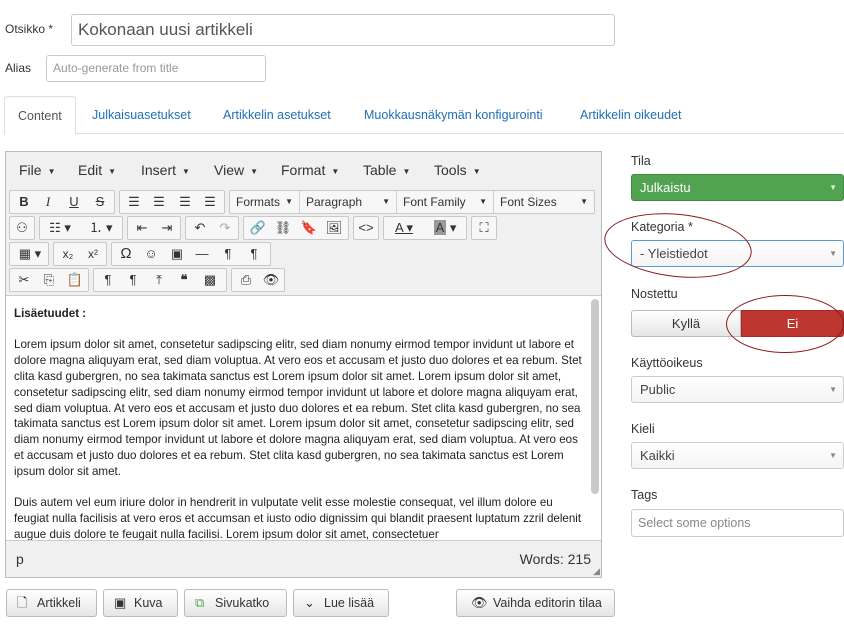 This screenshot has width=844, height=643. What do you see at coordinates (277, 115) in the screenshot?
I see `tab-article-options: Artikkelin asetukset` at bounding box center [277, 115].